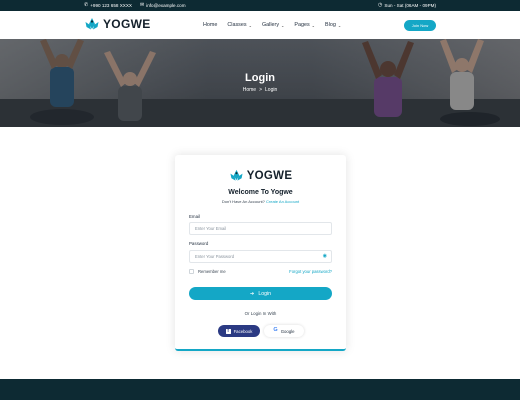  Describe the element at coordinates (271, 90) in the screenshot. I see `breadcrumb-current: Login` at that location.